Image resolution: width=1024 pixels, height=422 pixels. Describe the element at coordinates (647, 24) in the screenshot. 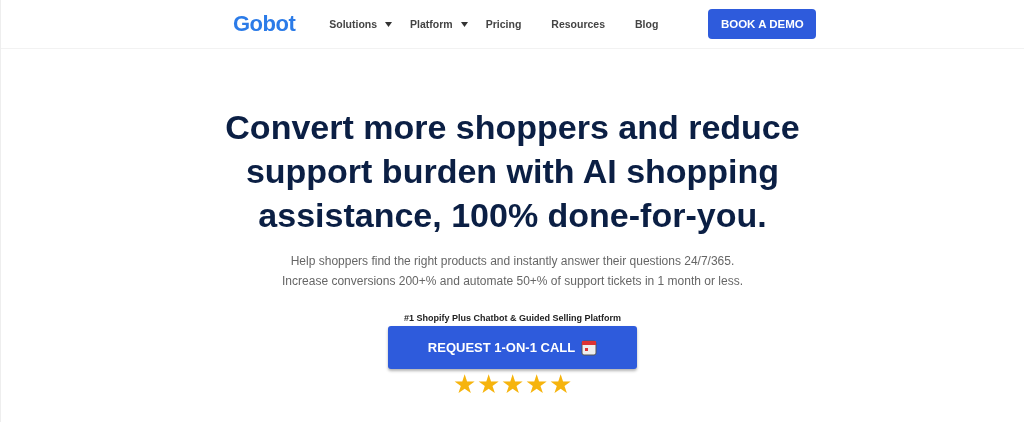

I see `nav-link: Blog` at that location.